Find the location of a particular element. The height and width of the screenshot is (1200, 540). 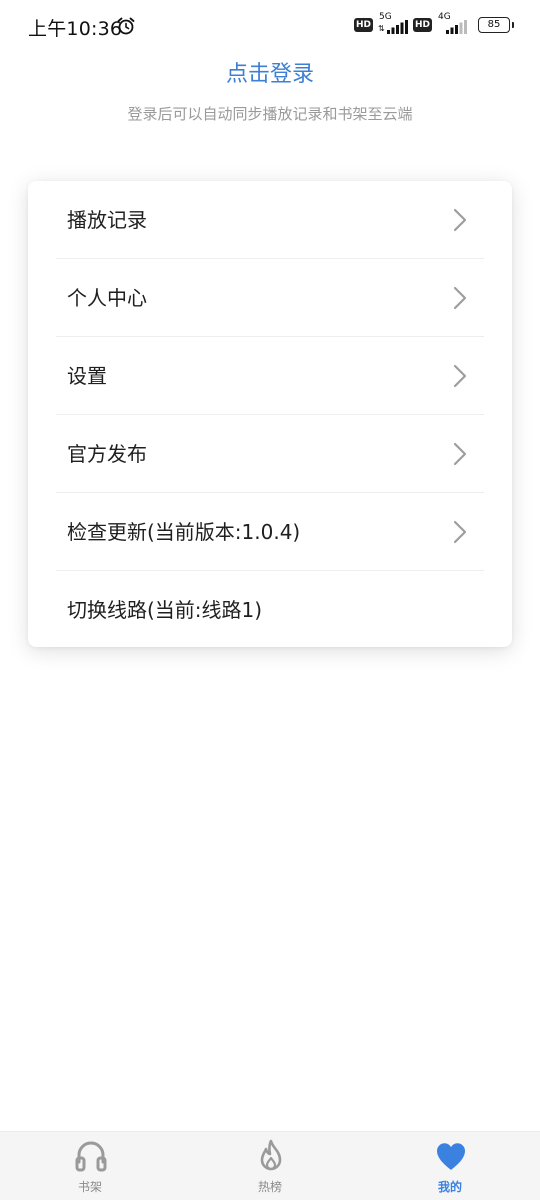

menu-item-play-history: 播放记录 is located at coordinates (270, 220).